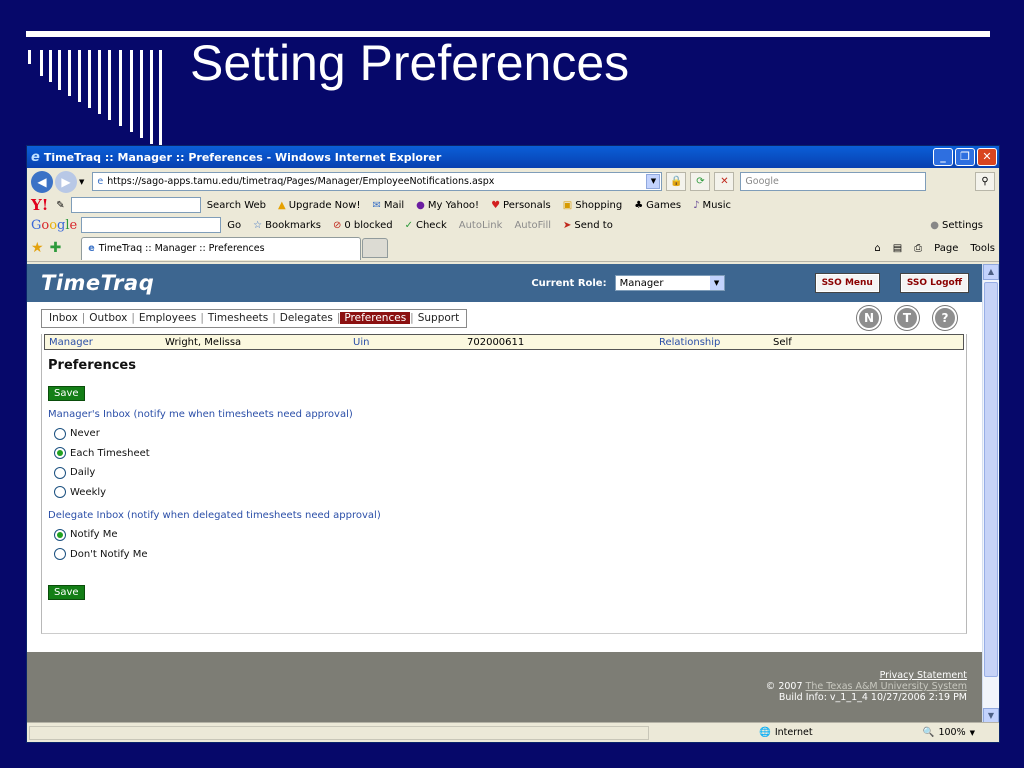 This screenshot has height=768, width=1024. Describe the element at coordinates (946, 248) in the screenshot. I see `page-menu: Page` at that location.